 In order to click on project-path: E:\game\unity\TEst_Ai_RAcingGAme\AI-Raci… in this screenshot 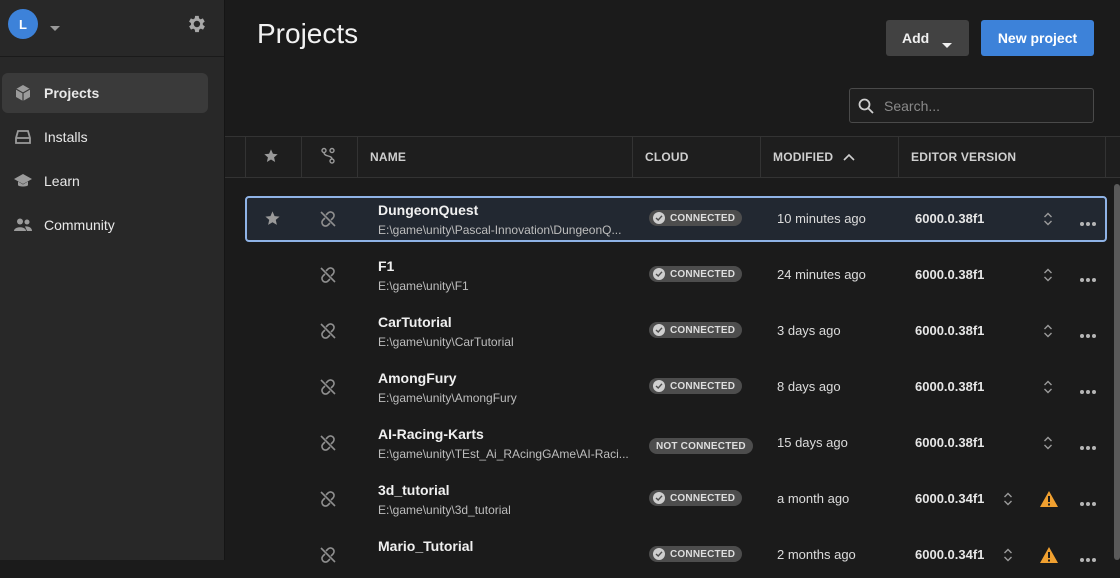, I will do `click(503, 454)`.